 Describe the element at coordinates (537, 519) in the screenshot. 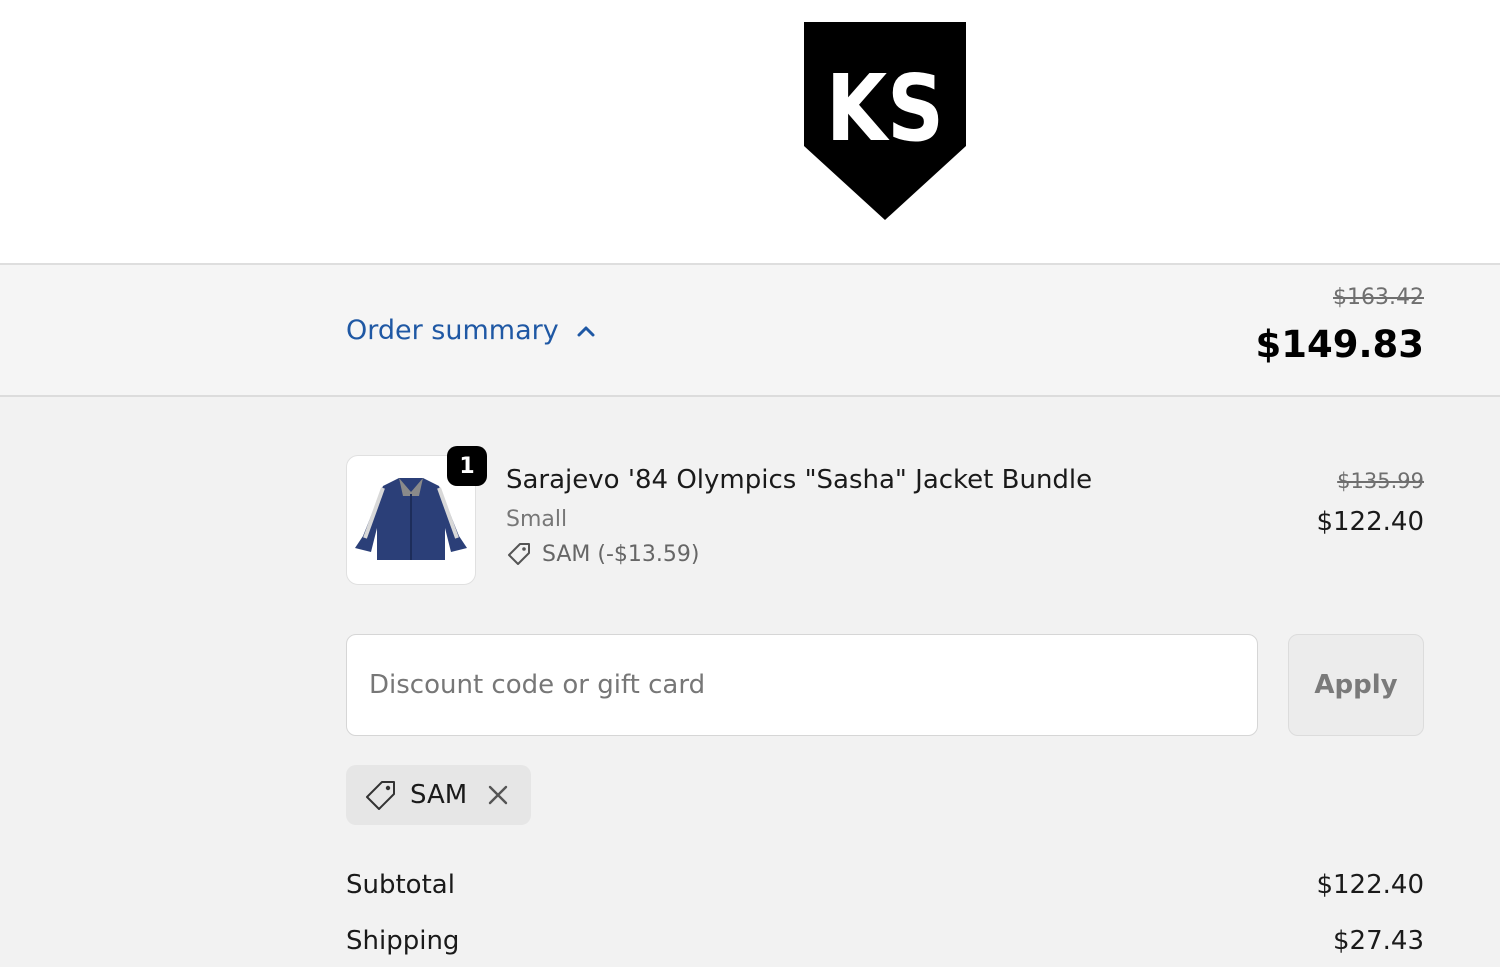

I see `product-variant: Small` at that location.